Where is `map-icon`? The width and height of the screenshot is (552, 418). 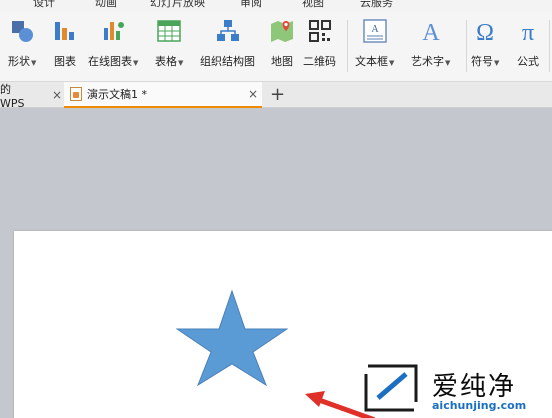 map-icon is located at coordinates (282, 31).